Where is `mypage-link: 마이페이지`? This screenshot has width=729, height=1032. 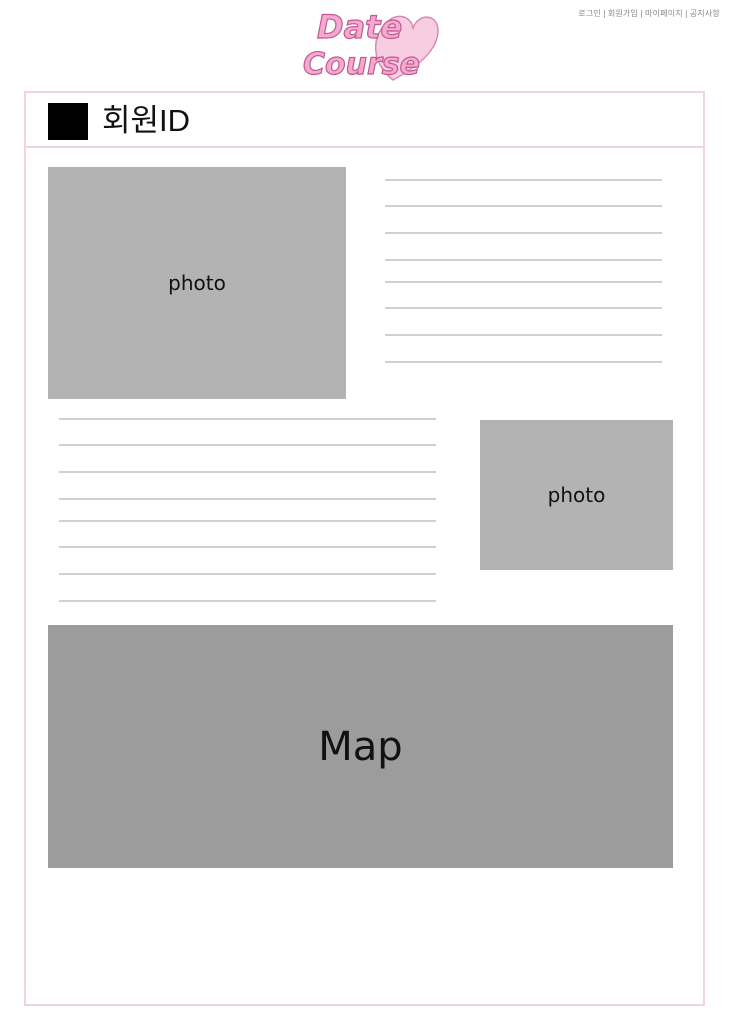 mypage-link: 마이페이지 is located at coordinates (664, 13).